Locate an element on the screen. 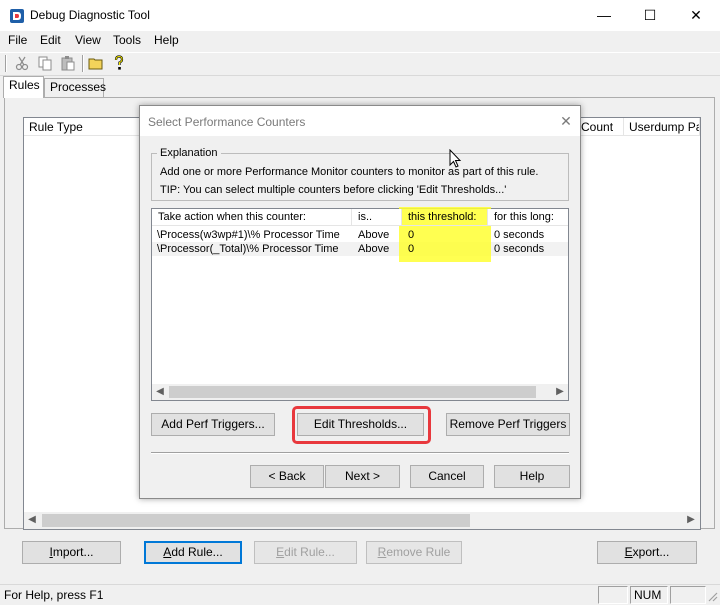  copy-icon is located at coordinates (45, 63).